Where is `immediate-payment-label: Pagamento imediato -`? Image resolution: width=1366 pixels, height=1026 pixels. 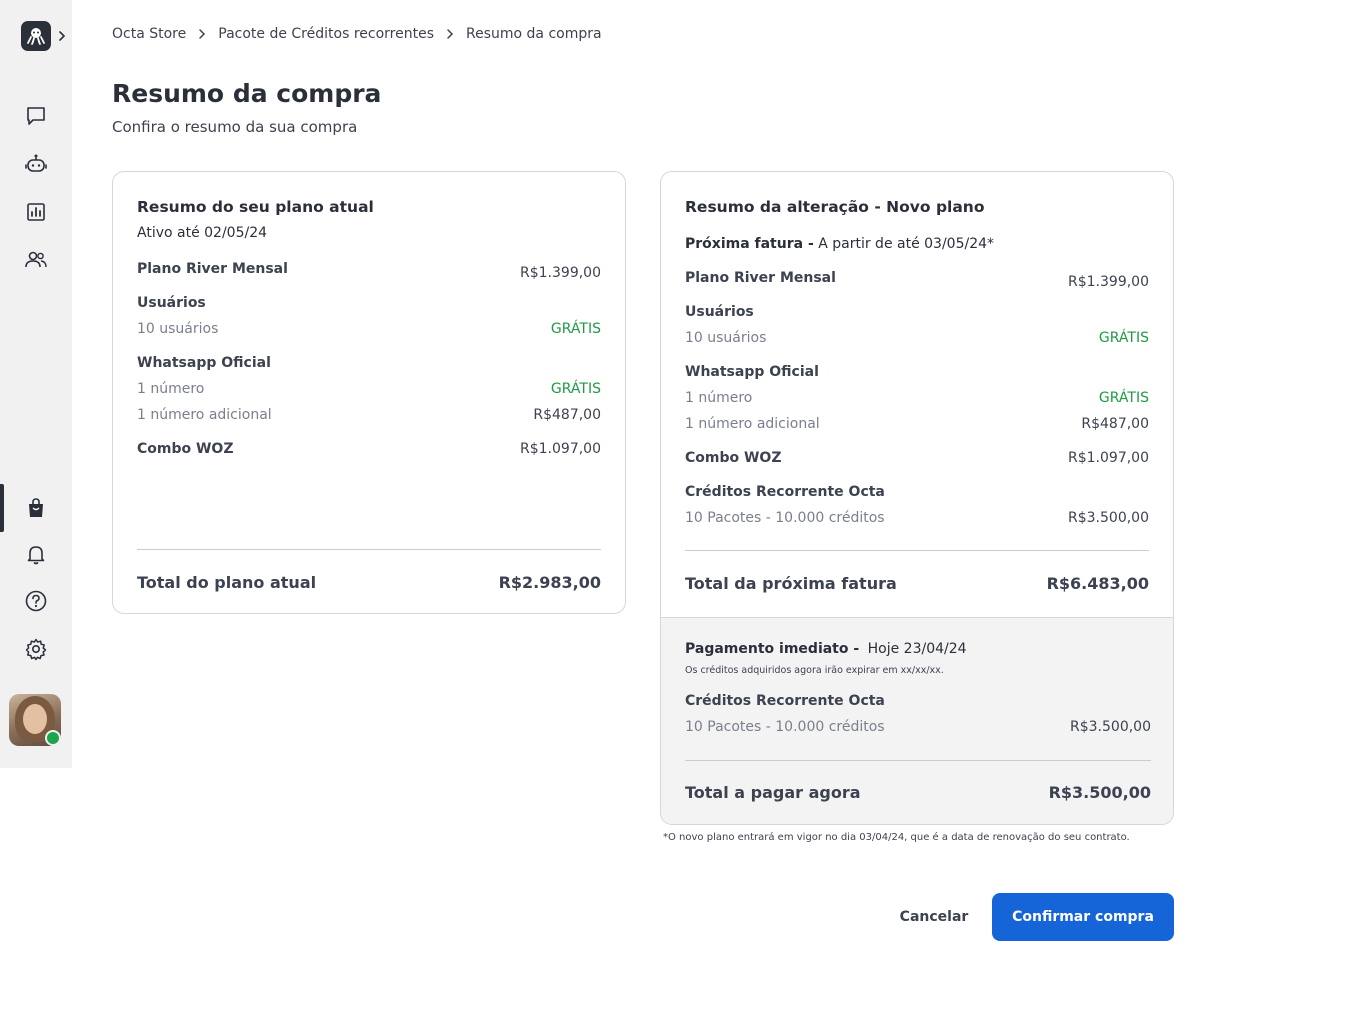 immediate-payment-label: Pagamento imediato - is located at coordinates (772, 649).